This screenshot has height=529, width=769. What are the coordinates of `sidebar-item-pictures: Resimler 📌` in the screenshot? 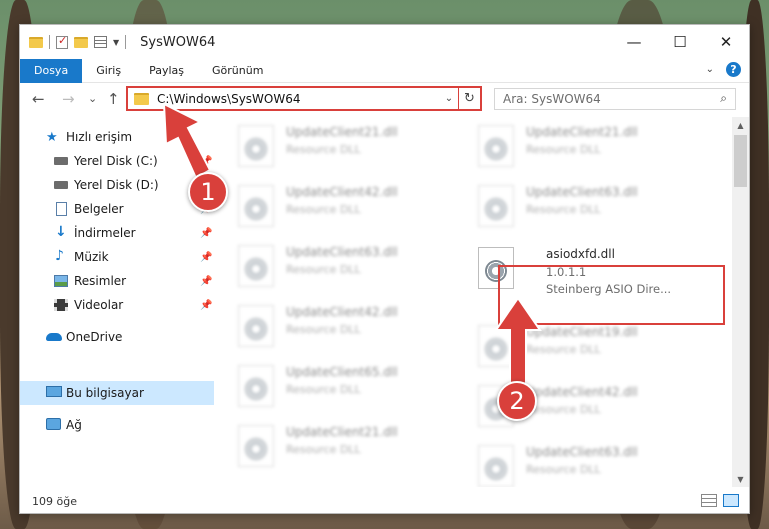 It's located at (117, 281).